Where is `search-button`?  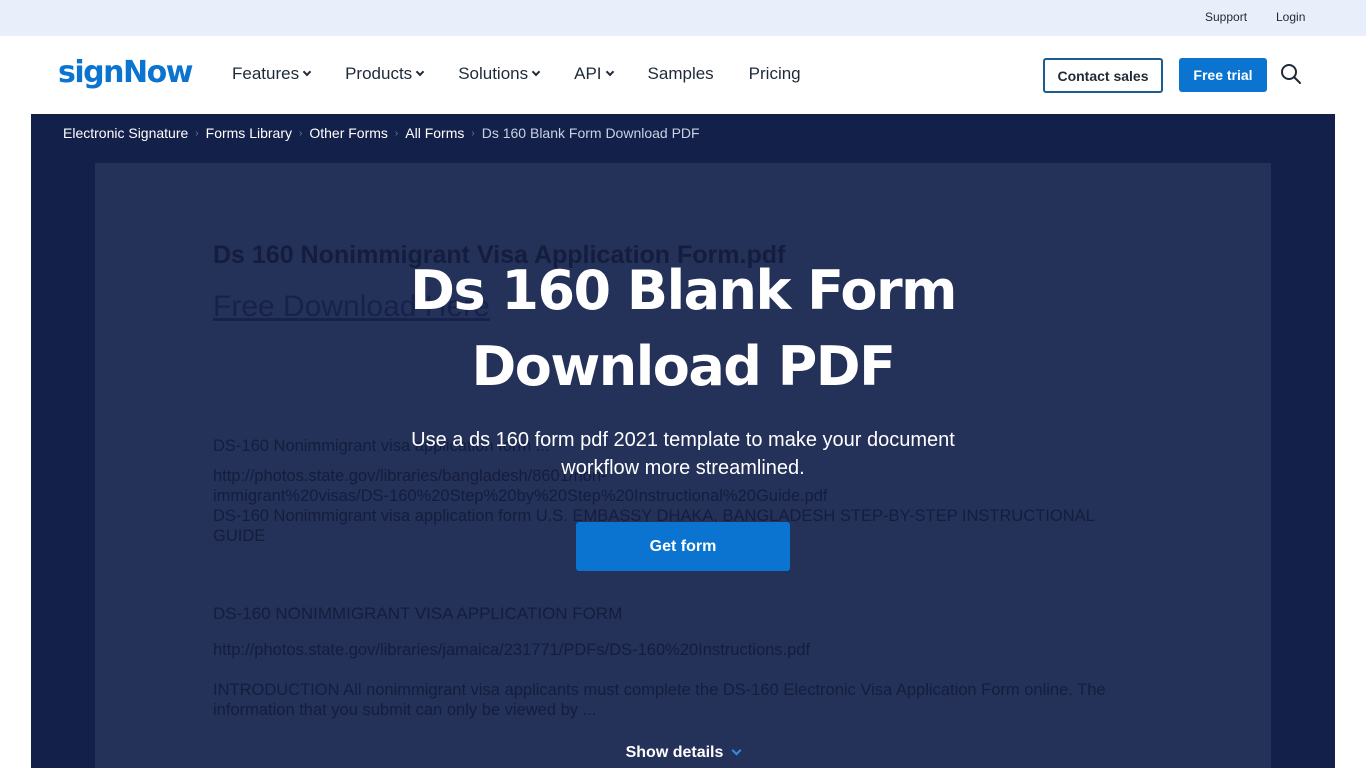
search-button is located at coordinates (1291, 74).